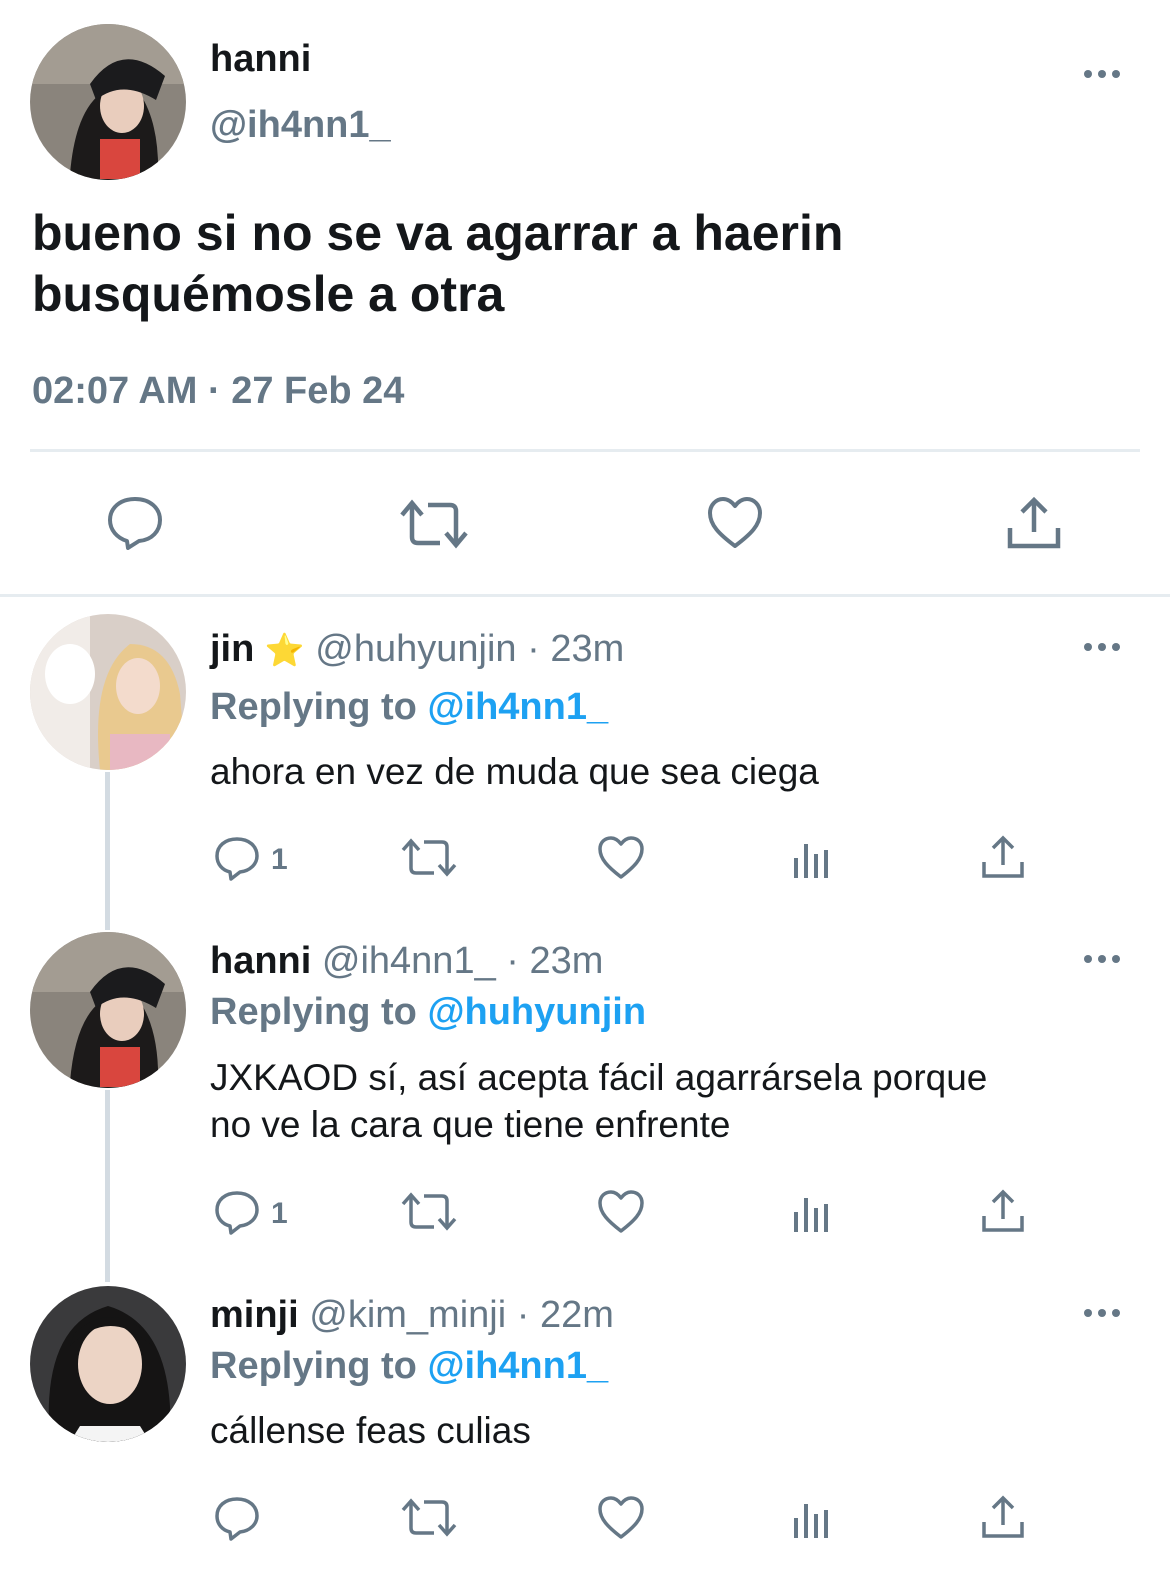 This screenshot has height=1569, width=1170. I want to click on main-timestamp: 02:07 AM · 27 Feb 24, so click(218, 391).